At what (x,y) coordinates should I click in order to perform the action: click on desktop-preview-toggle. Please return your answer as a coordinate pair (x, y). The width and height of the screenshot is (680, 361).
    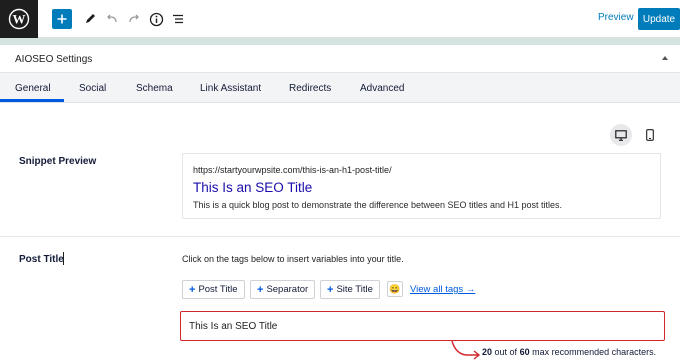
    Looking at the image, I should click on (621, 135).